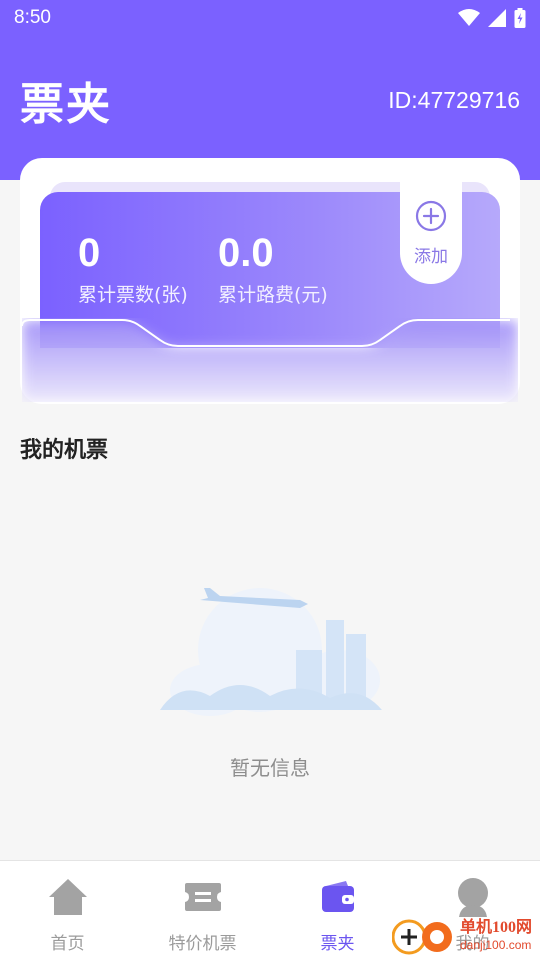 The height and width of the screenshot is (960, 540). What do you see at coordinates (270, 360) in the screenshot?
I see `ticket-edge-decoration` at bounding box center [270, 360].